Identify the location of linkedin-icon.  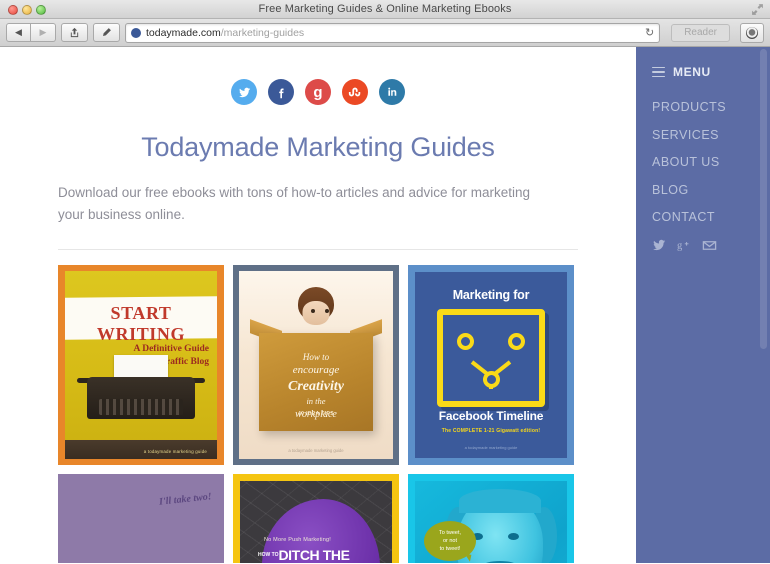
(392, 91).